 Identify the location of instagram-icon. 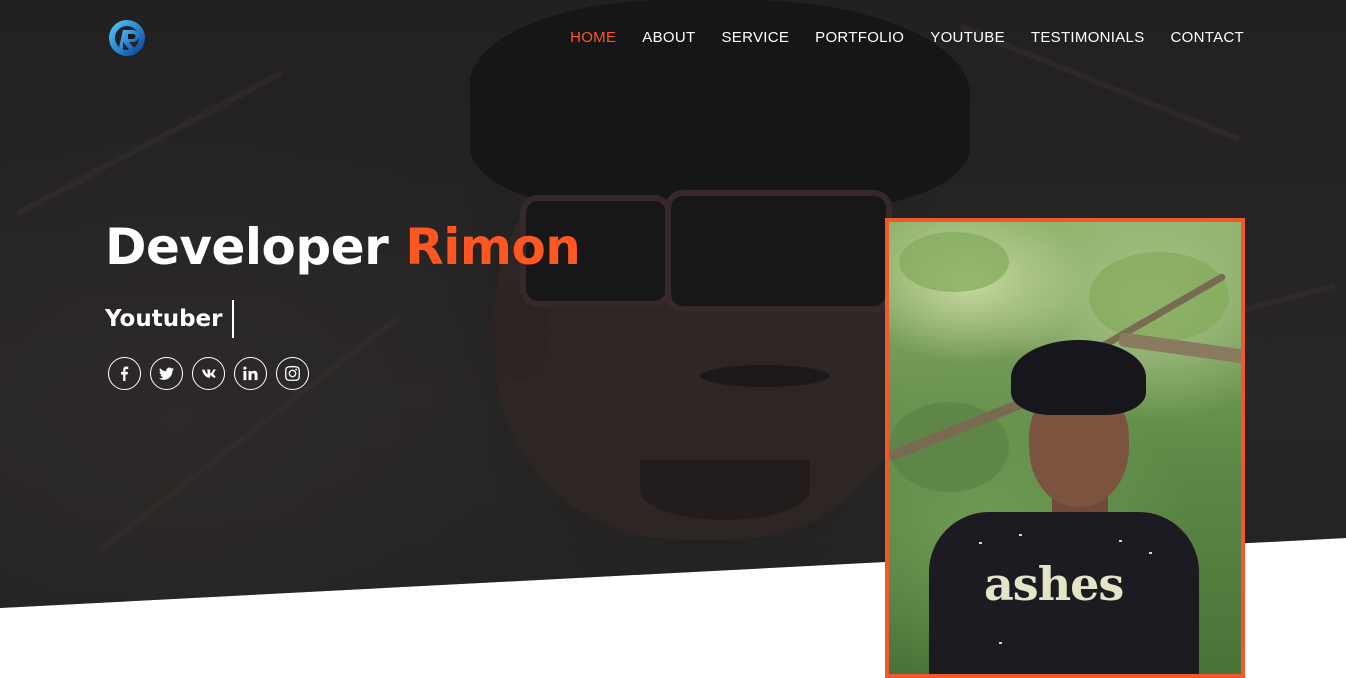
(292, 373).